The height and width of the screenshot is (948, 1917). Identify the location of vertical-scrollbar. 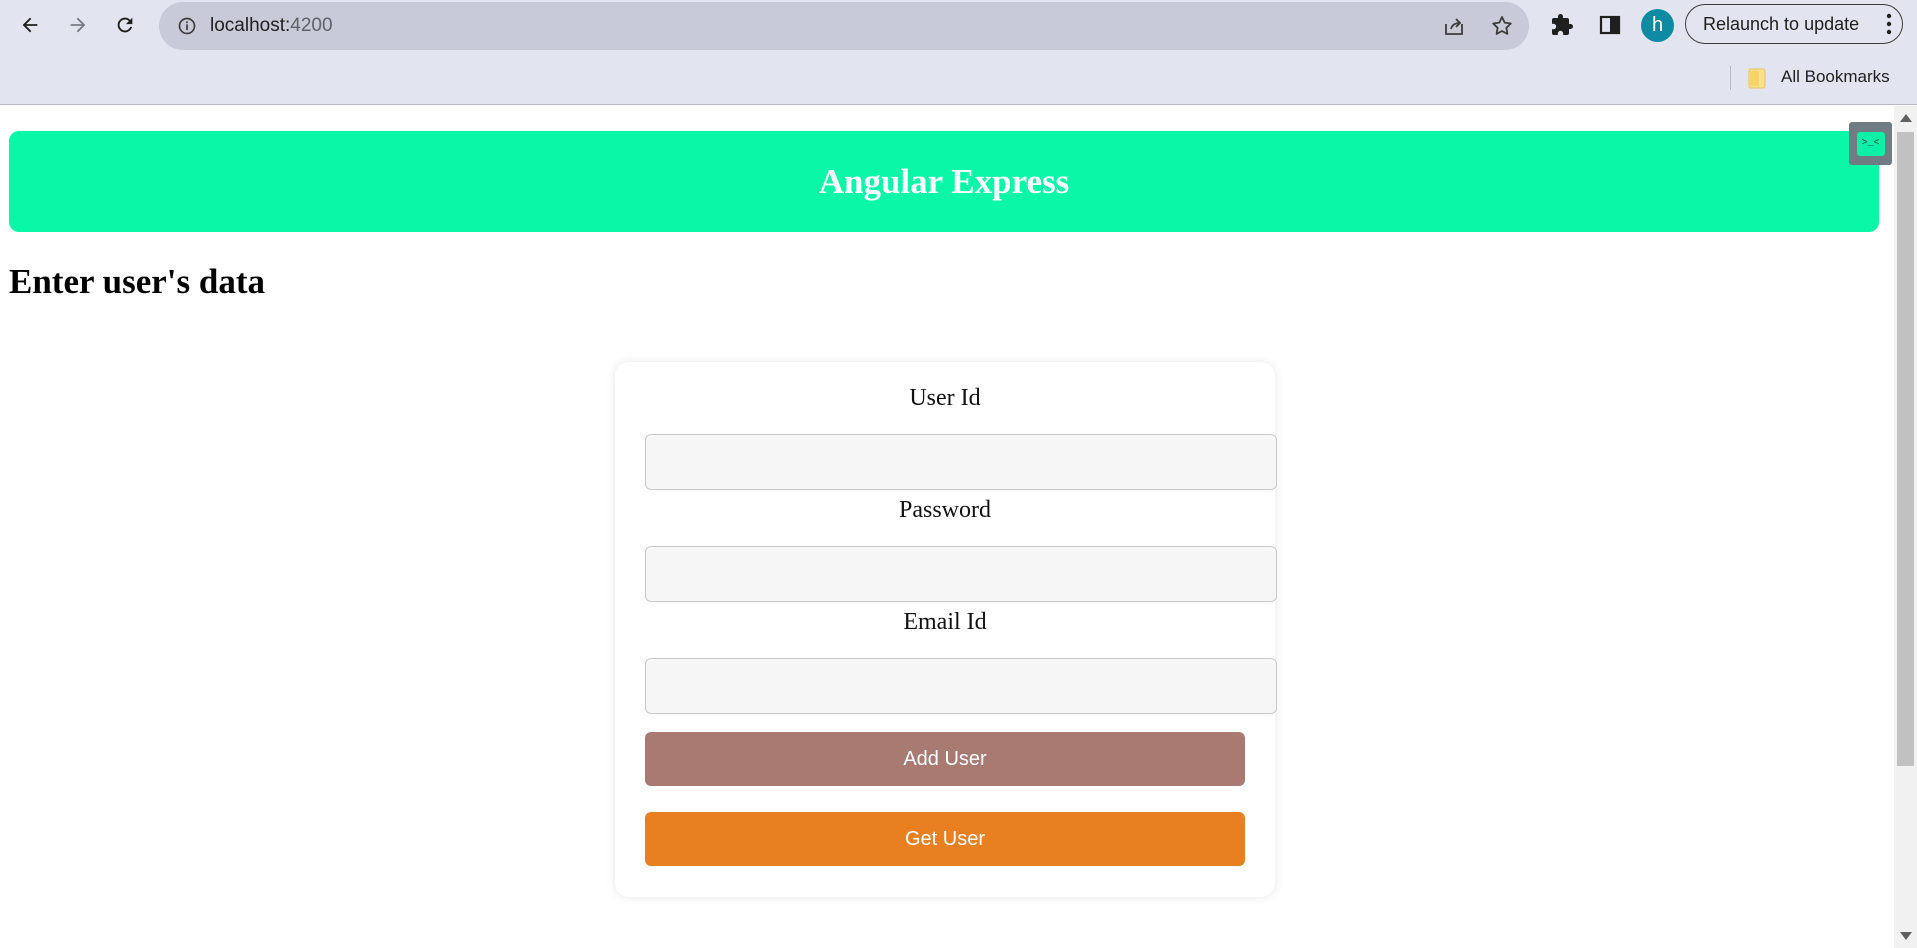
(1905, 527).